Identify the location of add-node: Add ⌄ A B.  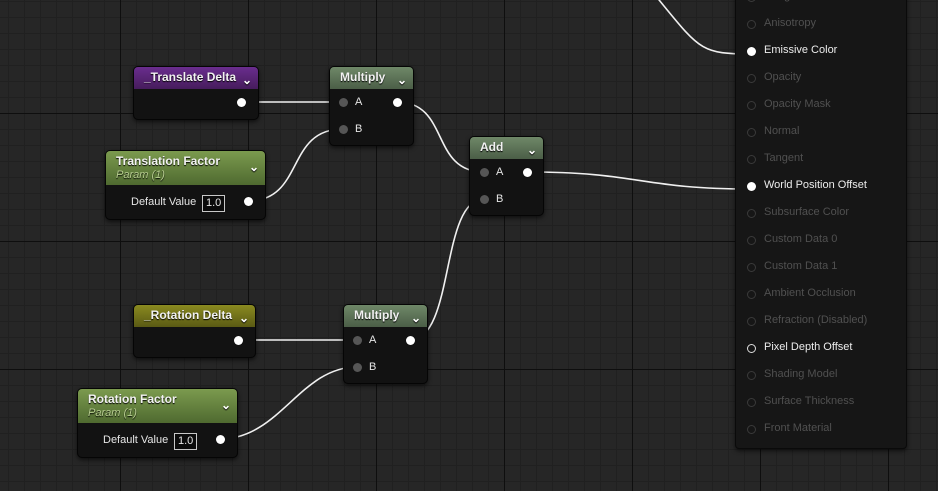
(506, 176).